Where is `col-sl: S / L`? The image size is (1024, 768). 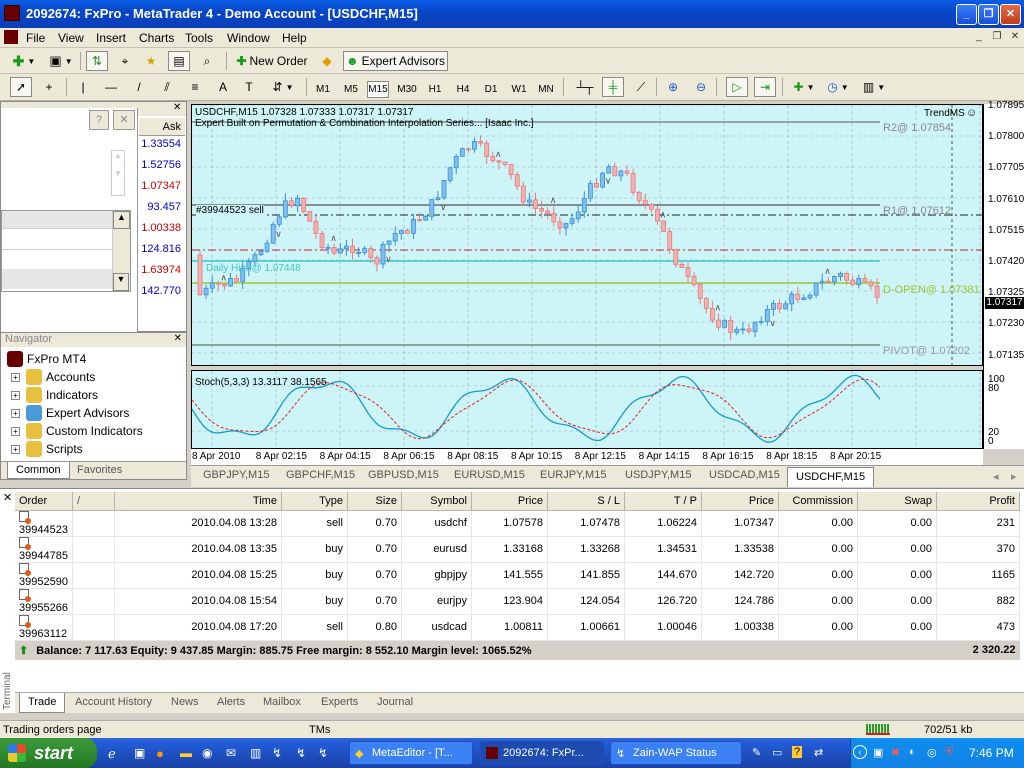
col-sl: S / L is located at coordinates (586, 501).